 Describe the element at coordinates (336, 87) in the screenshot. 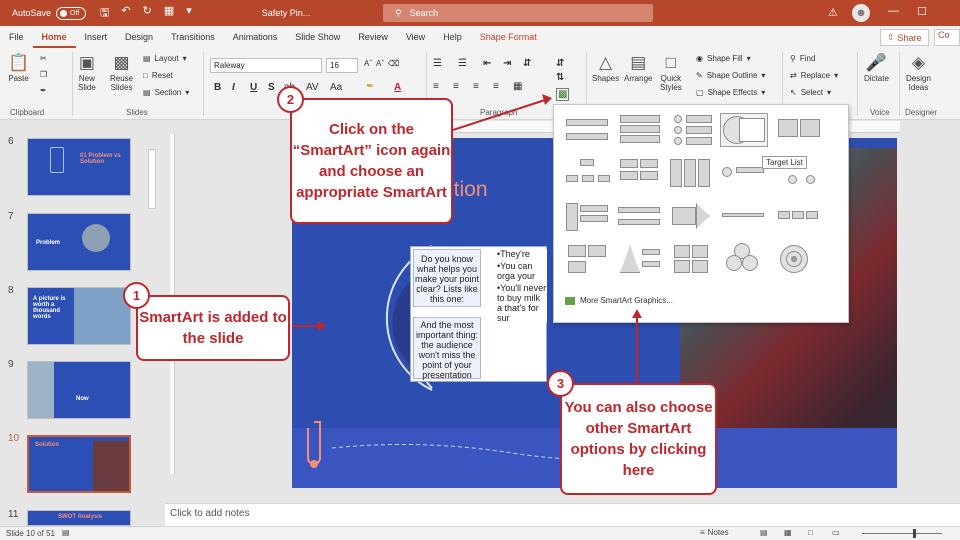

I see `change-case-icon: Aa` at that location.